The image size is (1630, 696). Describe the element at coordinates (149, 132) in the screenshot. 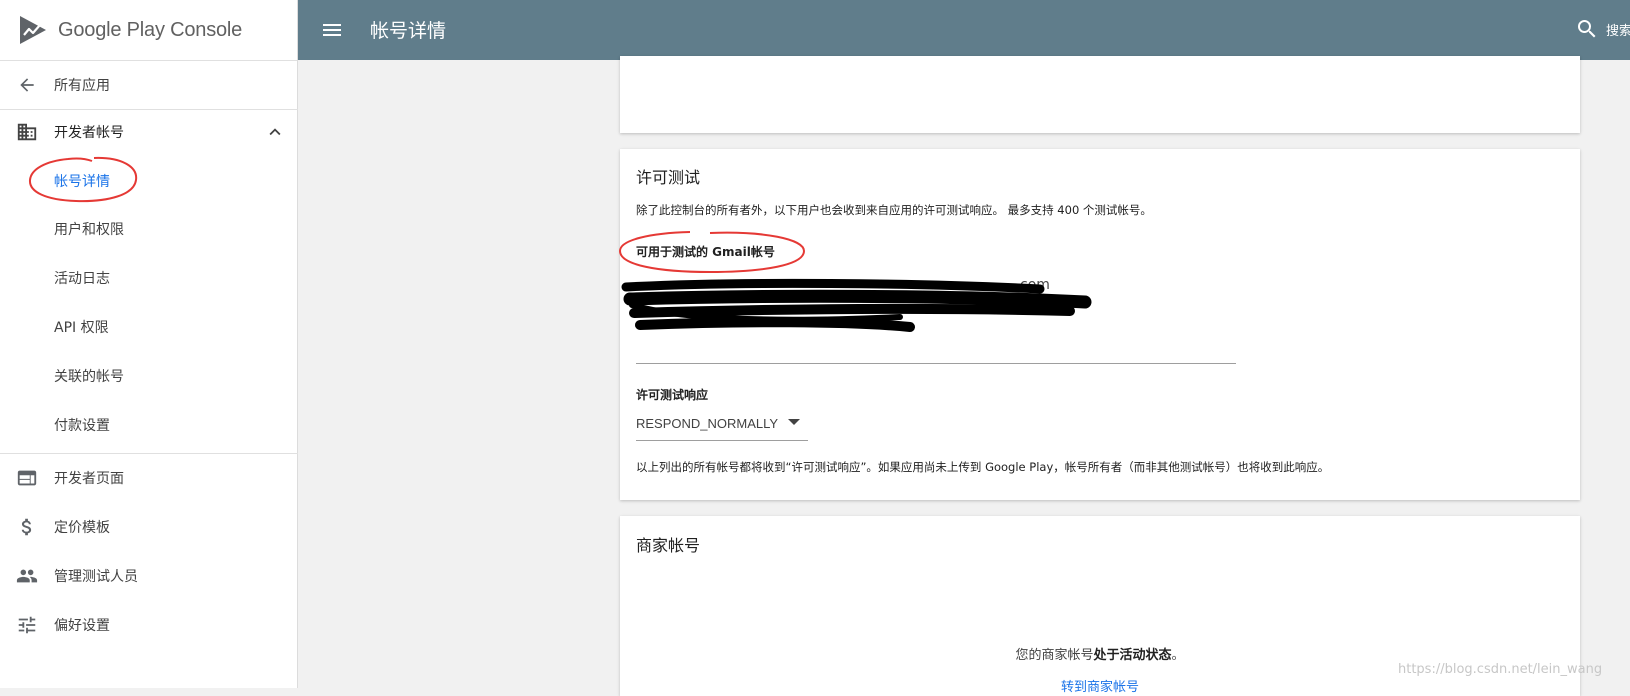

I see `developer-account-group: 开发者帐号` at that location.